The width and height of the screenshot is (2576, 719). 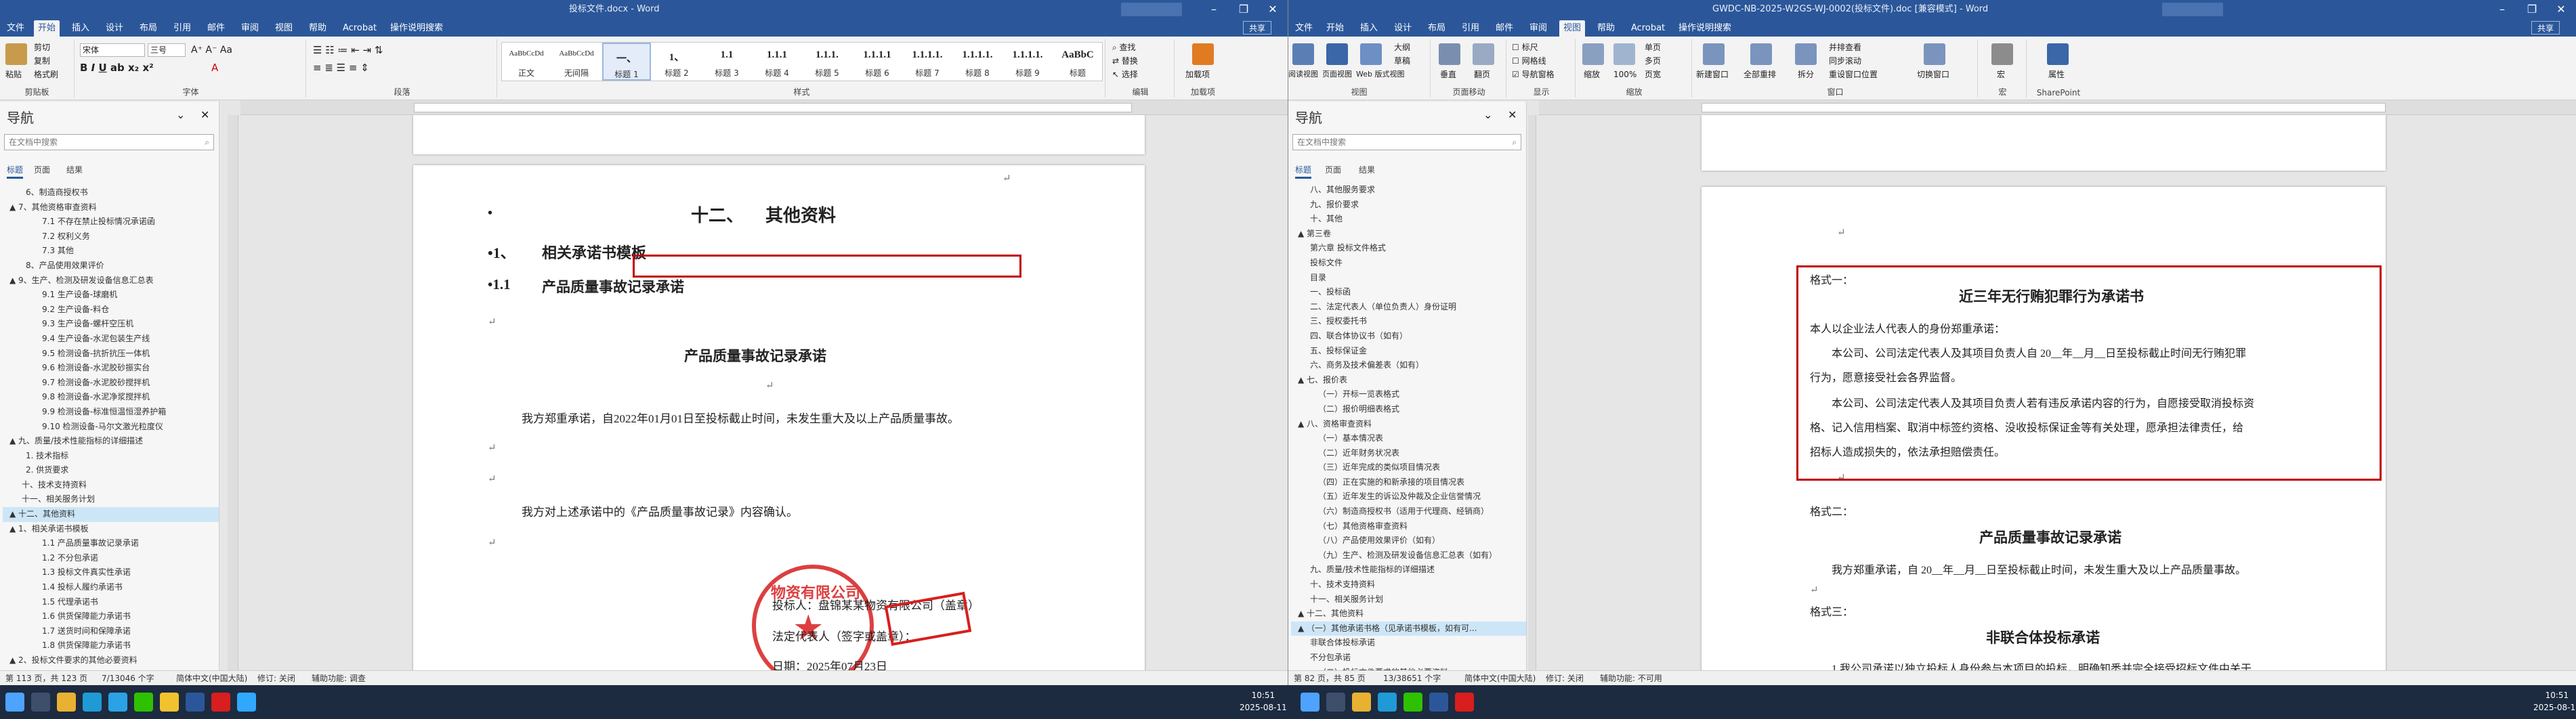 I want to click on nav-item: 6、制造商授权书, so click(x=111, y=193).